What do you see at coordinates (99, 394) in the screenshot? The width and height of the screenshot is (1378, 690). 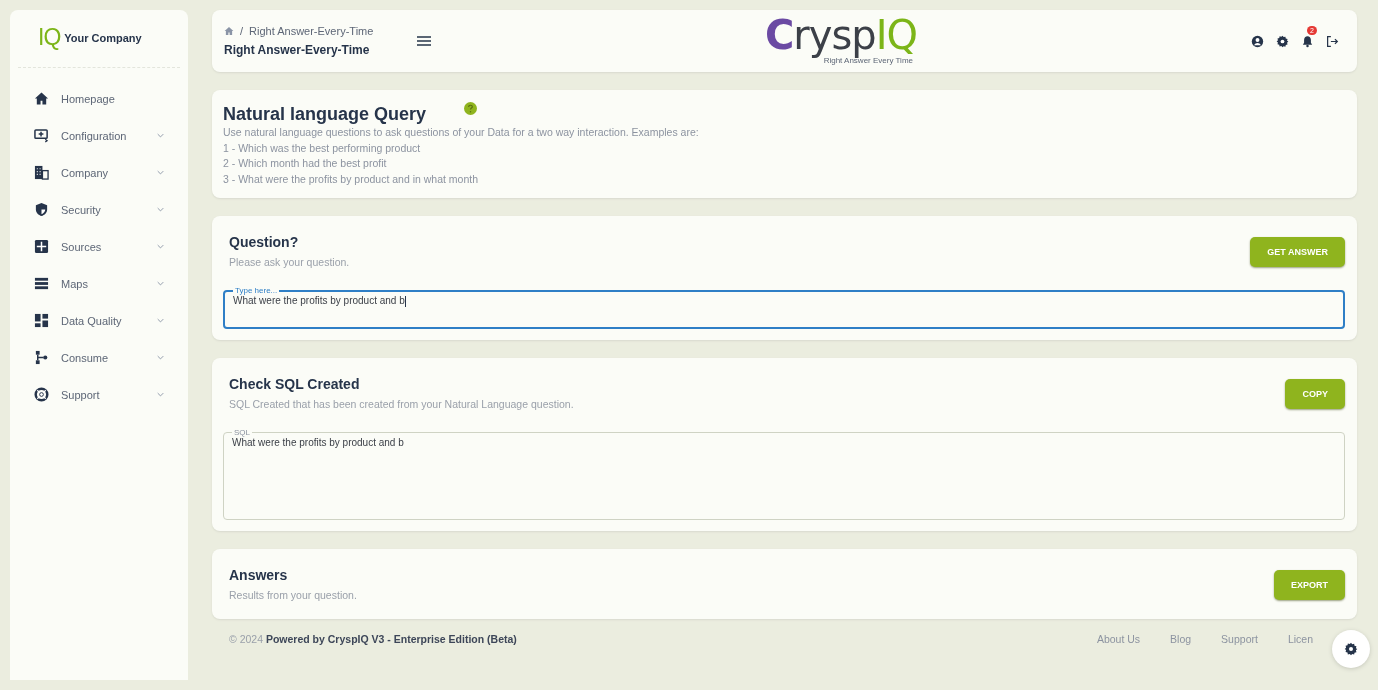 I see `nav-item: Support` at bounding box center [99, 394].